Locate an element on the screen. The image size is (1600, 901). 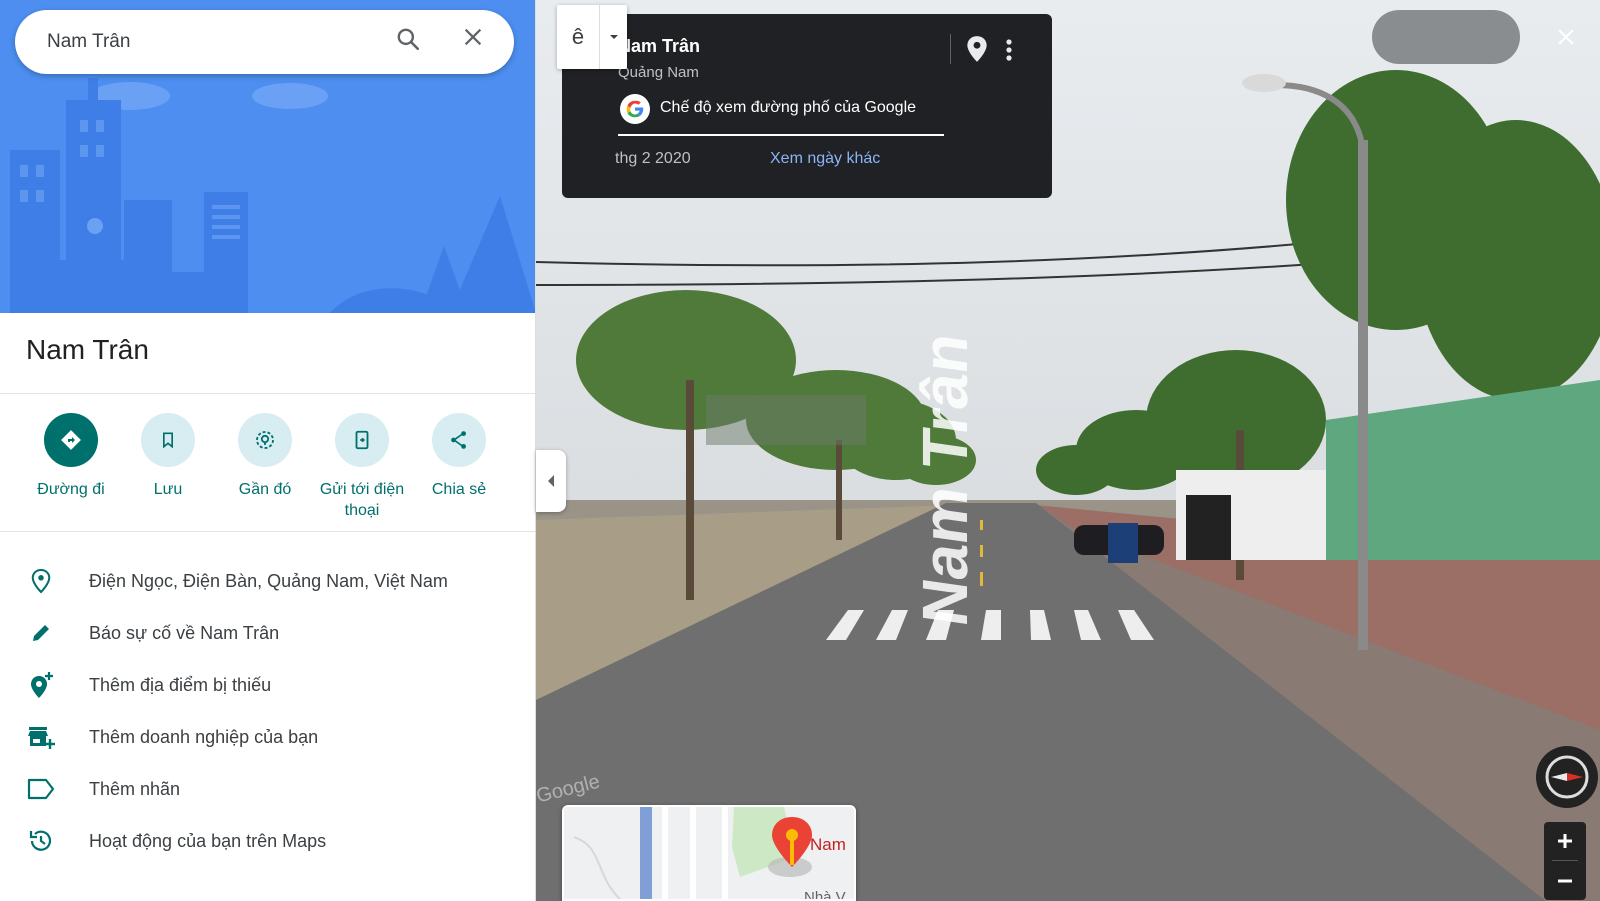
see-other-dates-link: Xem ngày khác is located at coordinates (825, 159).